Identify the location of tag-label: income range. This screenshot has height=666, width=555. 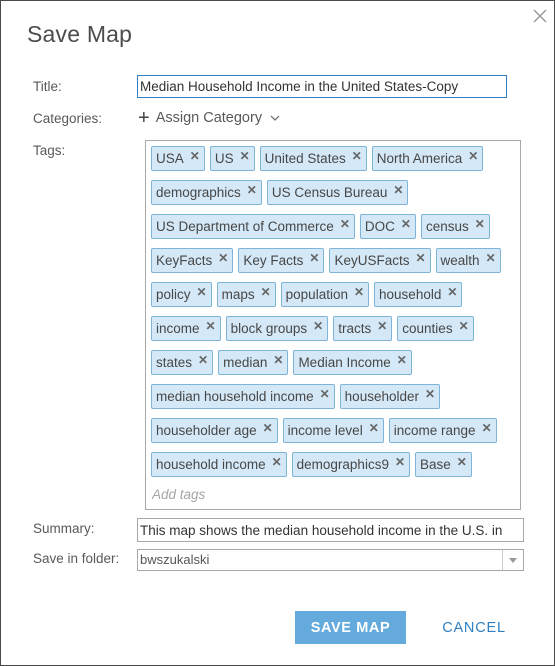
(434, 430).